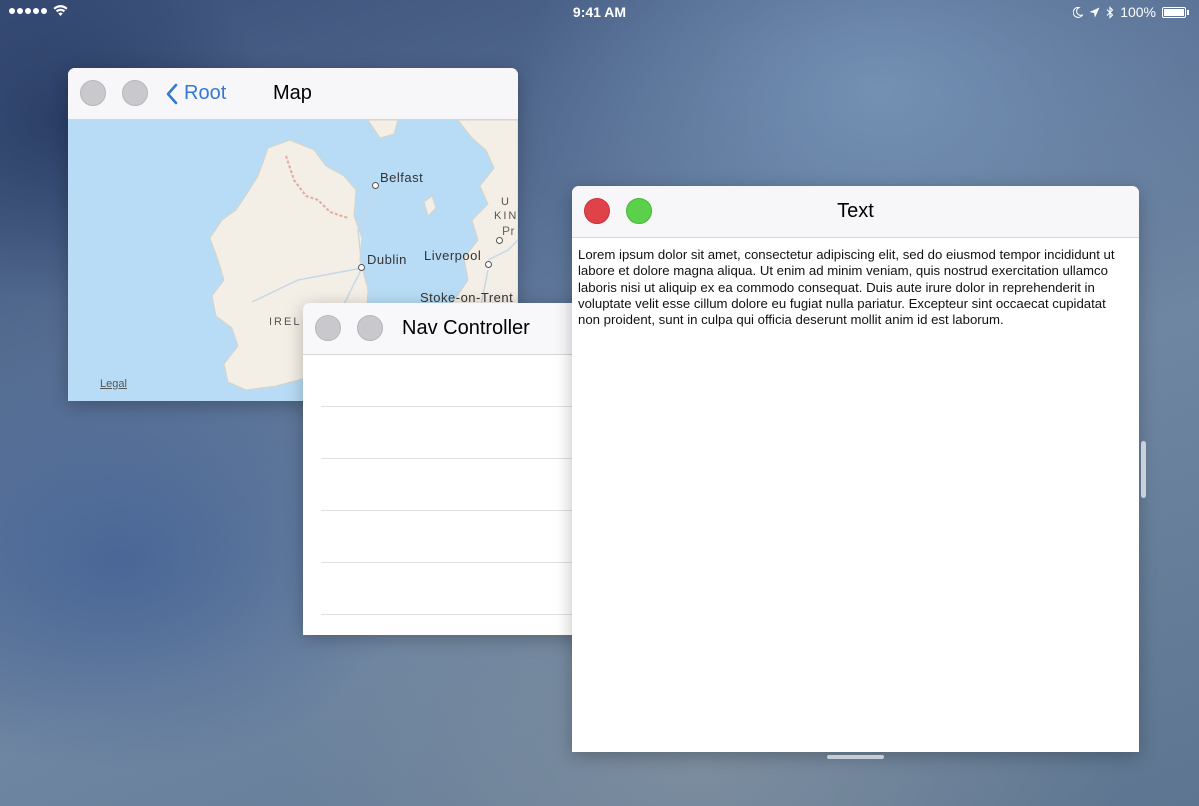  What do you see at coordinates (285, 322) in the screenshot?
I see `map-label-ireland: IREL` at bounding box center [285, 322].